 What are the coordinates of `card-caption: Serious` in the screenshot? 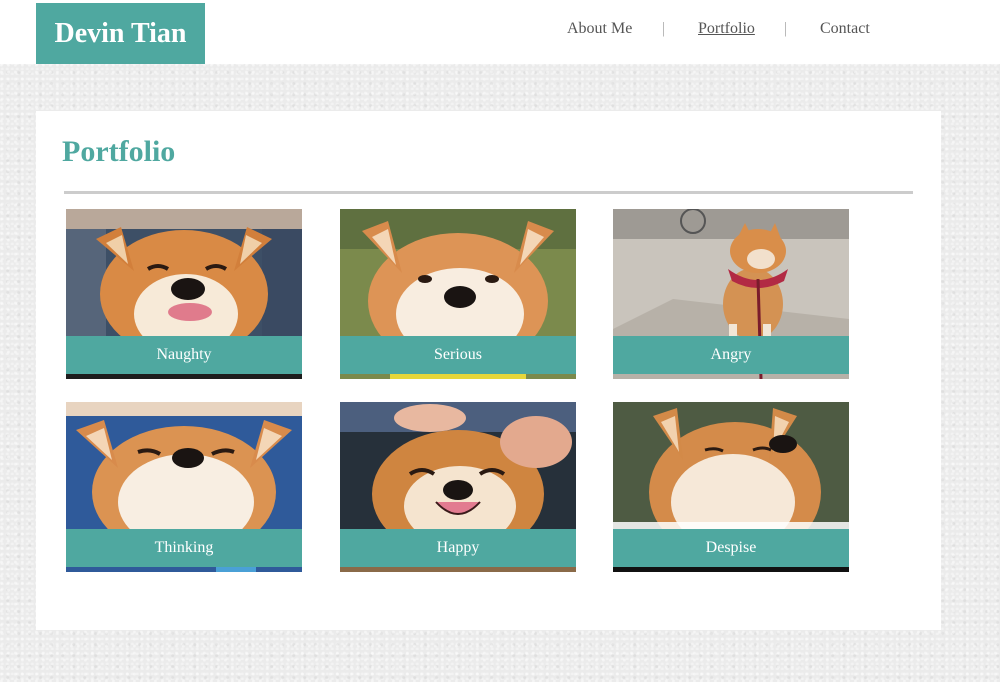 It's located at (458, 355).